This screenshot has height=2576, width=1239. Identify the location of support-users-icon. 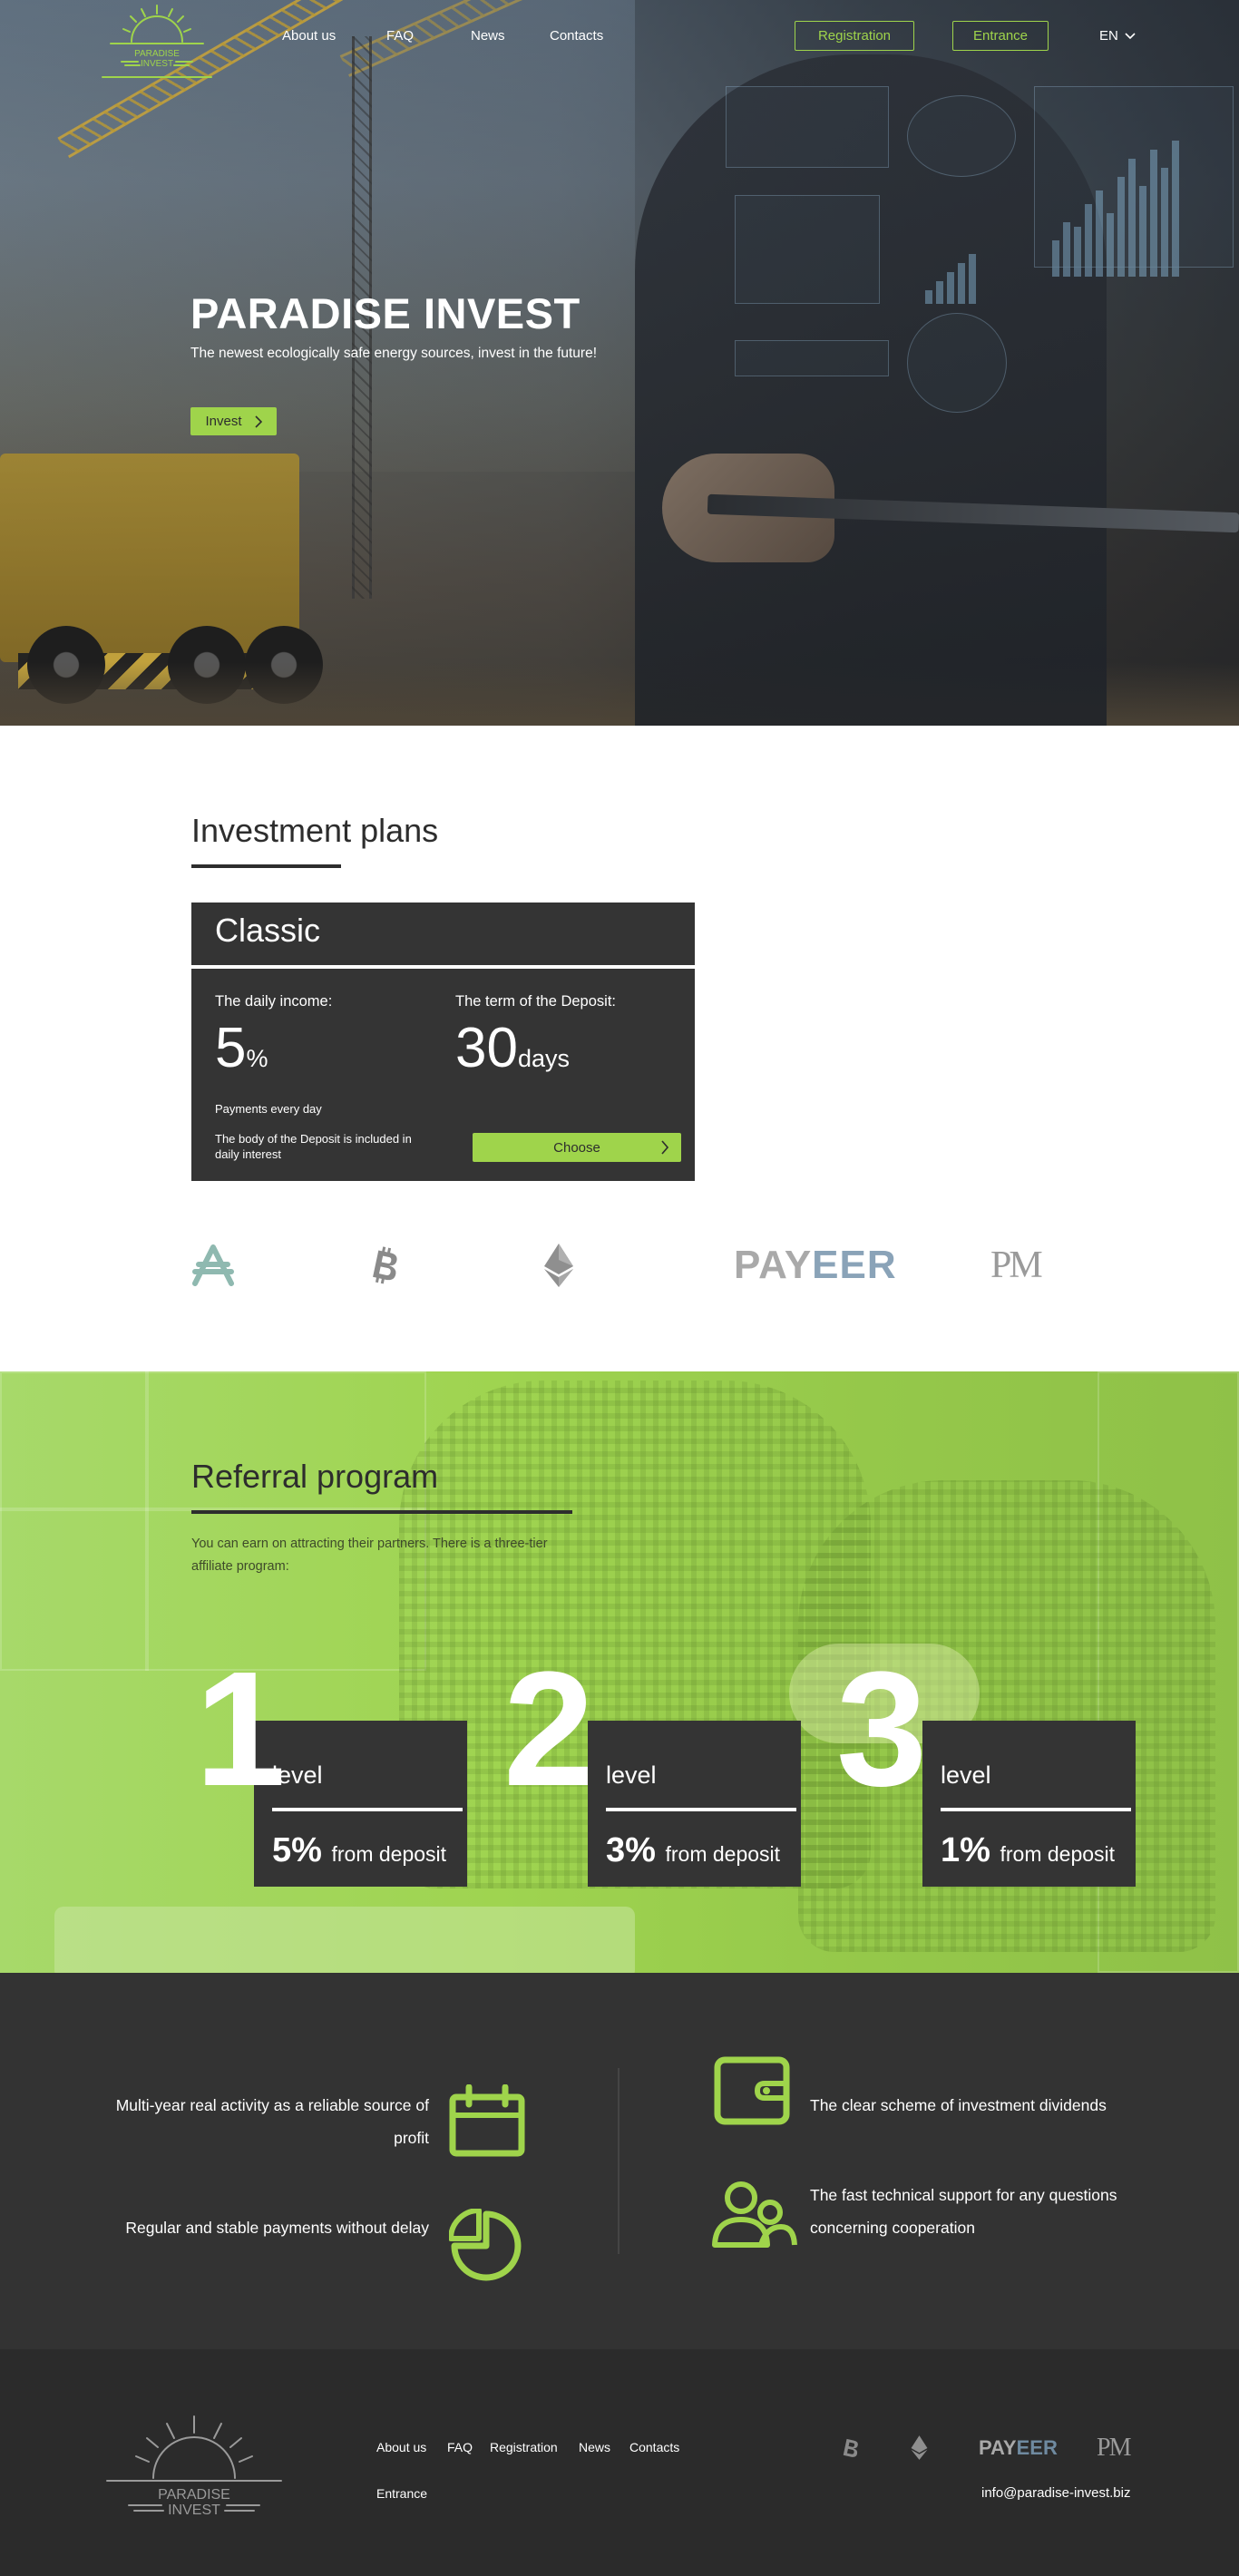
(754, 2214).